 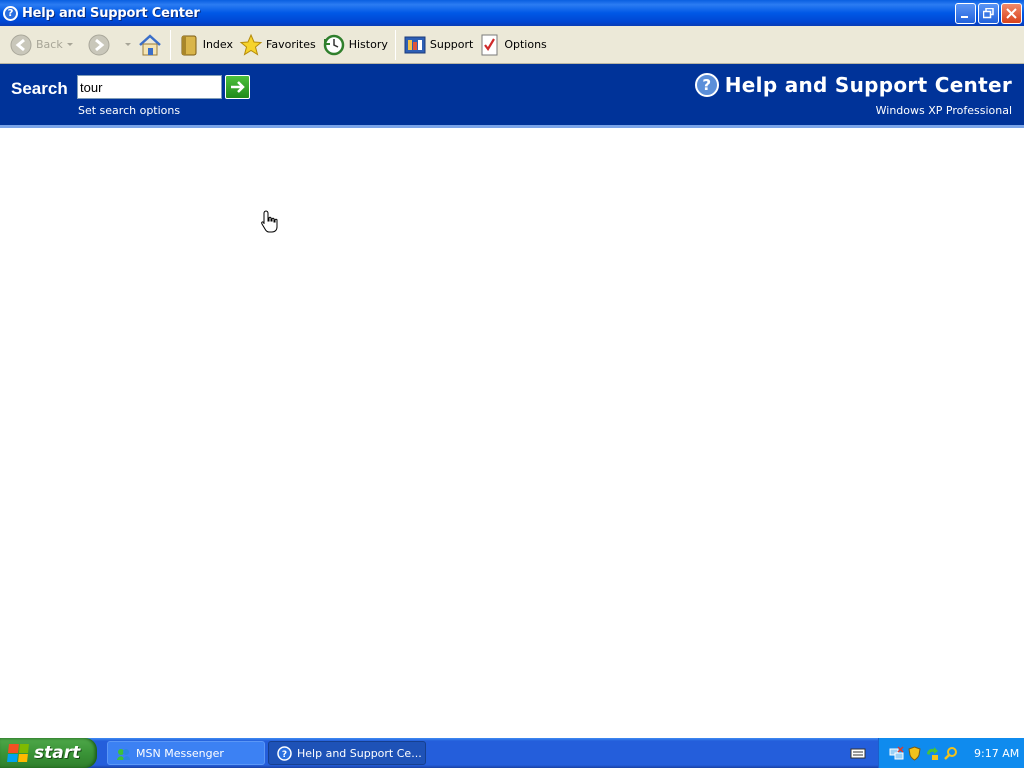 What do you see at coordinates (123, 753) in the screenshot?
I see `msn-icon` at bounding box center [123, 753].